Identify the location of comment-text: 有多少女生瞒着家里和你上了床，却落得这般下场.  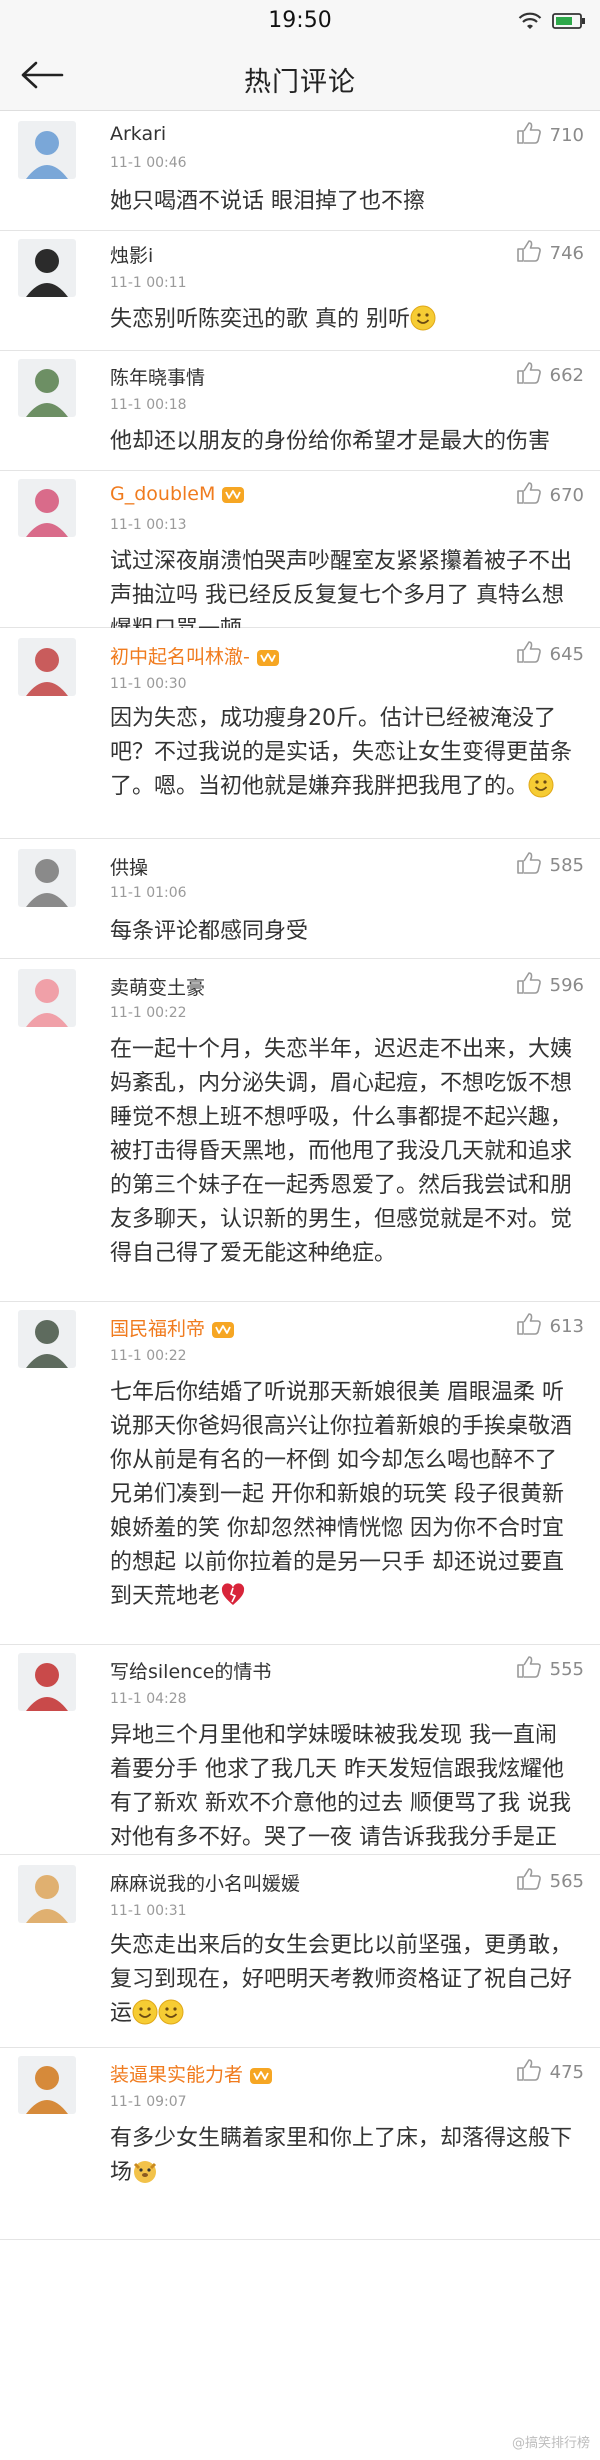
(341, 2156).